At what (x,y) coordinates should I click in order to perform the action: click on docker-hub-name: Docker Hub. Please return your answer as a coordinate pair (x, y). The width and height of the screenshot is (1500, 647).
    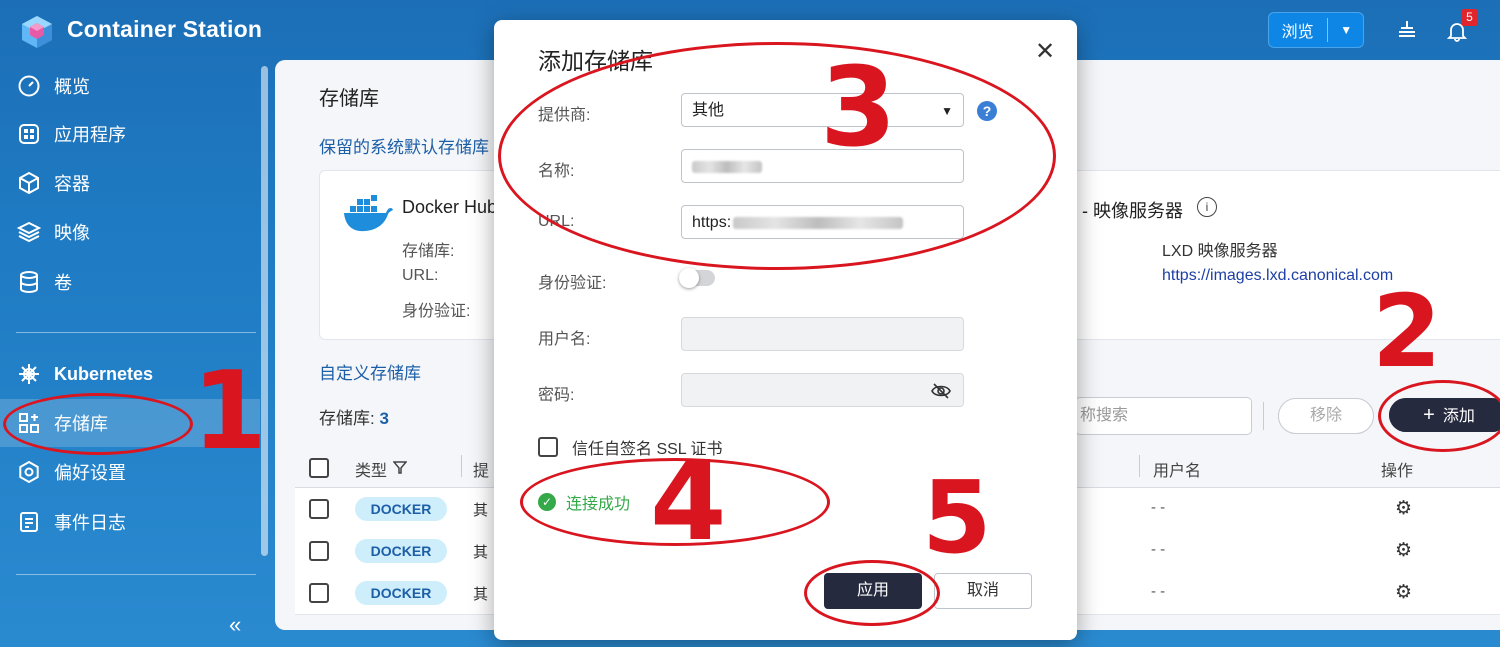
    Looking at the image, I should click on (450, 207).